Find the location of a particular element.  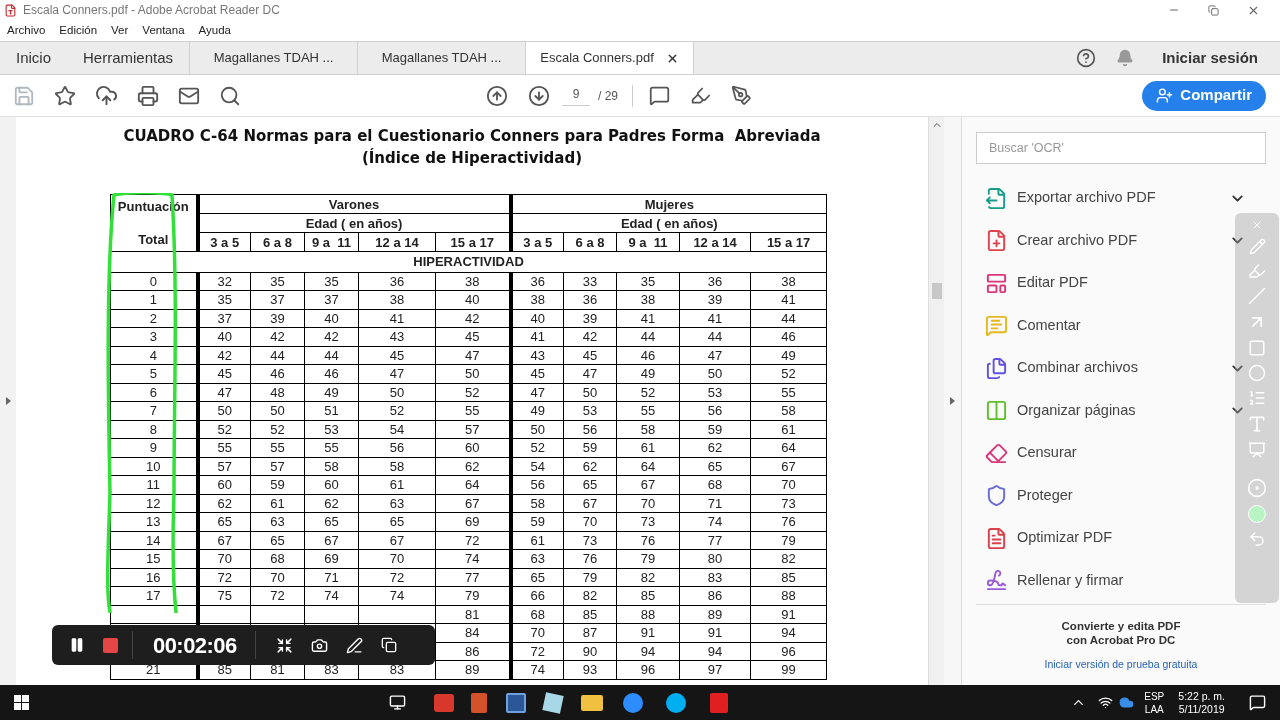

trial-link: Iniciar versión de prueba gratuita is located at coordinates (1121, 665).